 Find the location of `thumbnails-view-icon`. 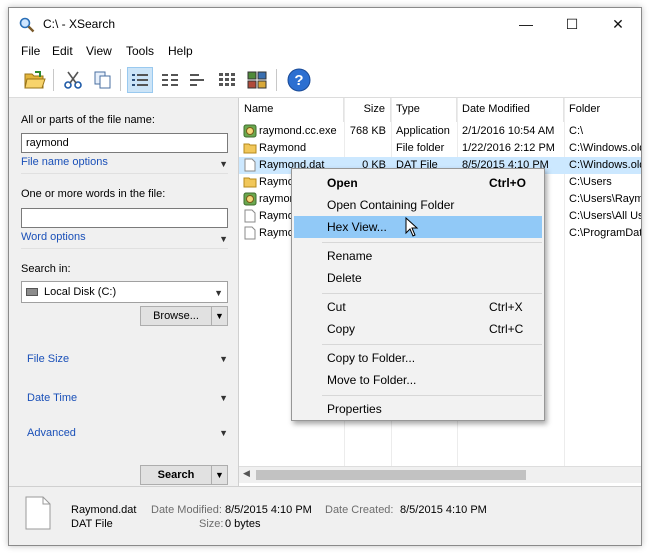

thumbnails-view-icon is located at coordinates (257, 80).